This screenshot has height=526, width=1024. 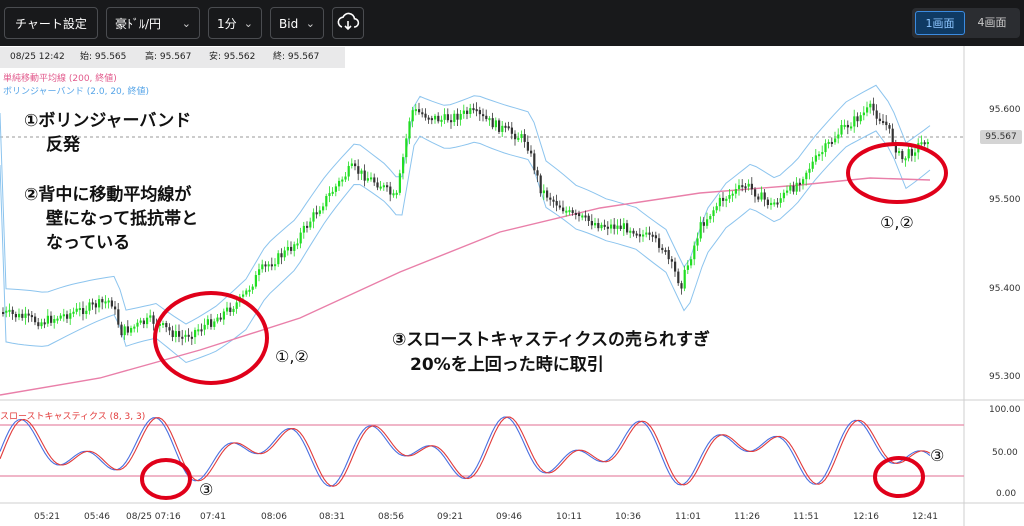 I want to click on price-label: 95.600, so click(x=1005, y=110).